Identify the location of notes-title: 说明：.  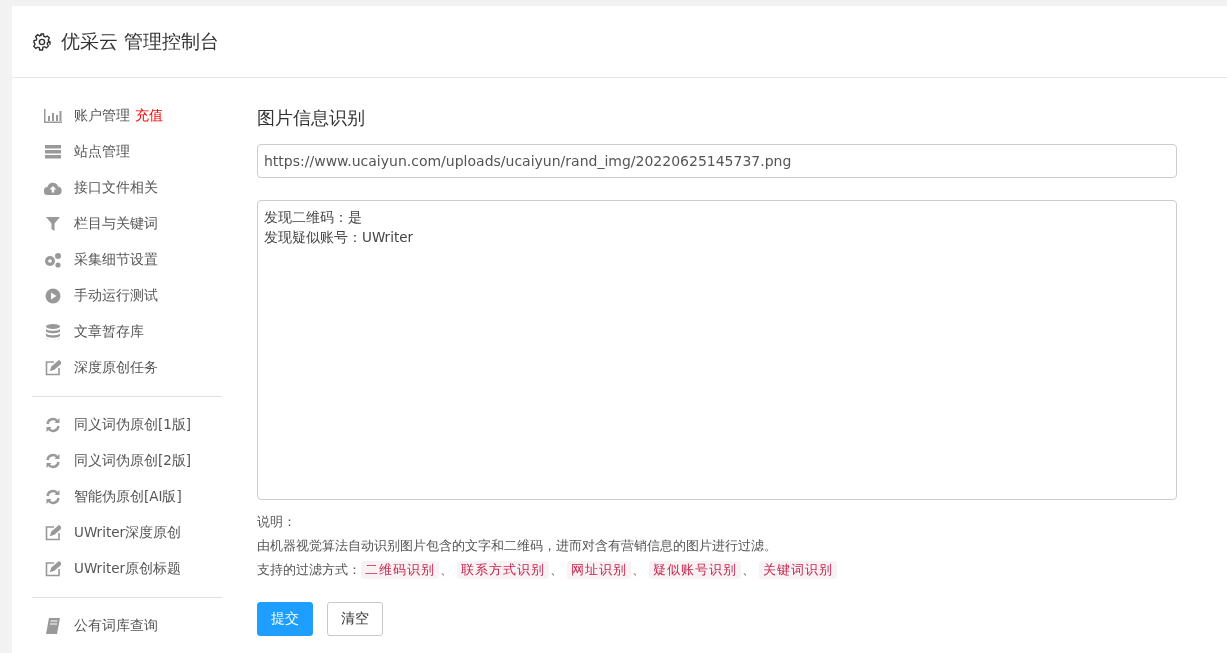
(277, 522).